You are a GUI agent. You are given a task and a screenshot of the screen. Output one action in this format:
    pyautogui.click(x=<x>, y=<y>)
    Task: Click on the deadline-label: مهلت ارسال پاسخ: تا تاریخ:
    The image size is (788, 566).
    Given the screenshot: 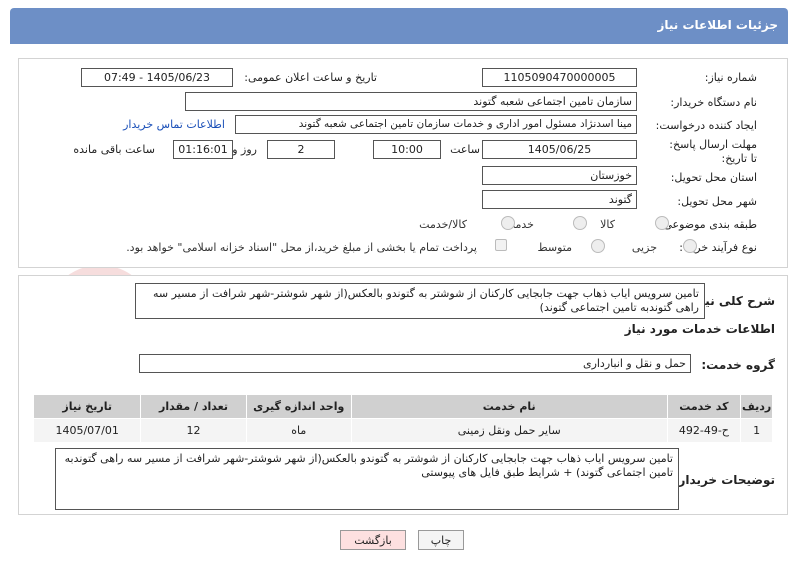 What is the action you would take?
    pyautogui.click(x=713, y=151)
    